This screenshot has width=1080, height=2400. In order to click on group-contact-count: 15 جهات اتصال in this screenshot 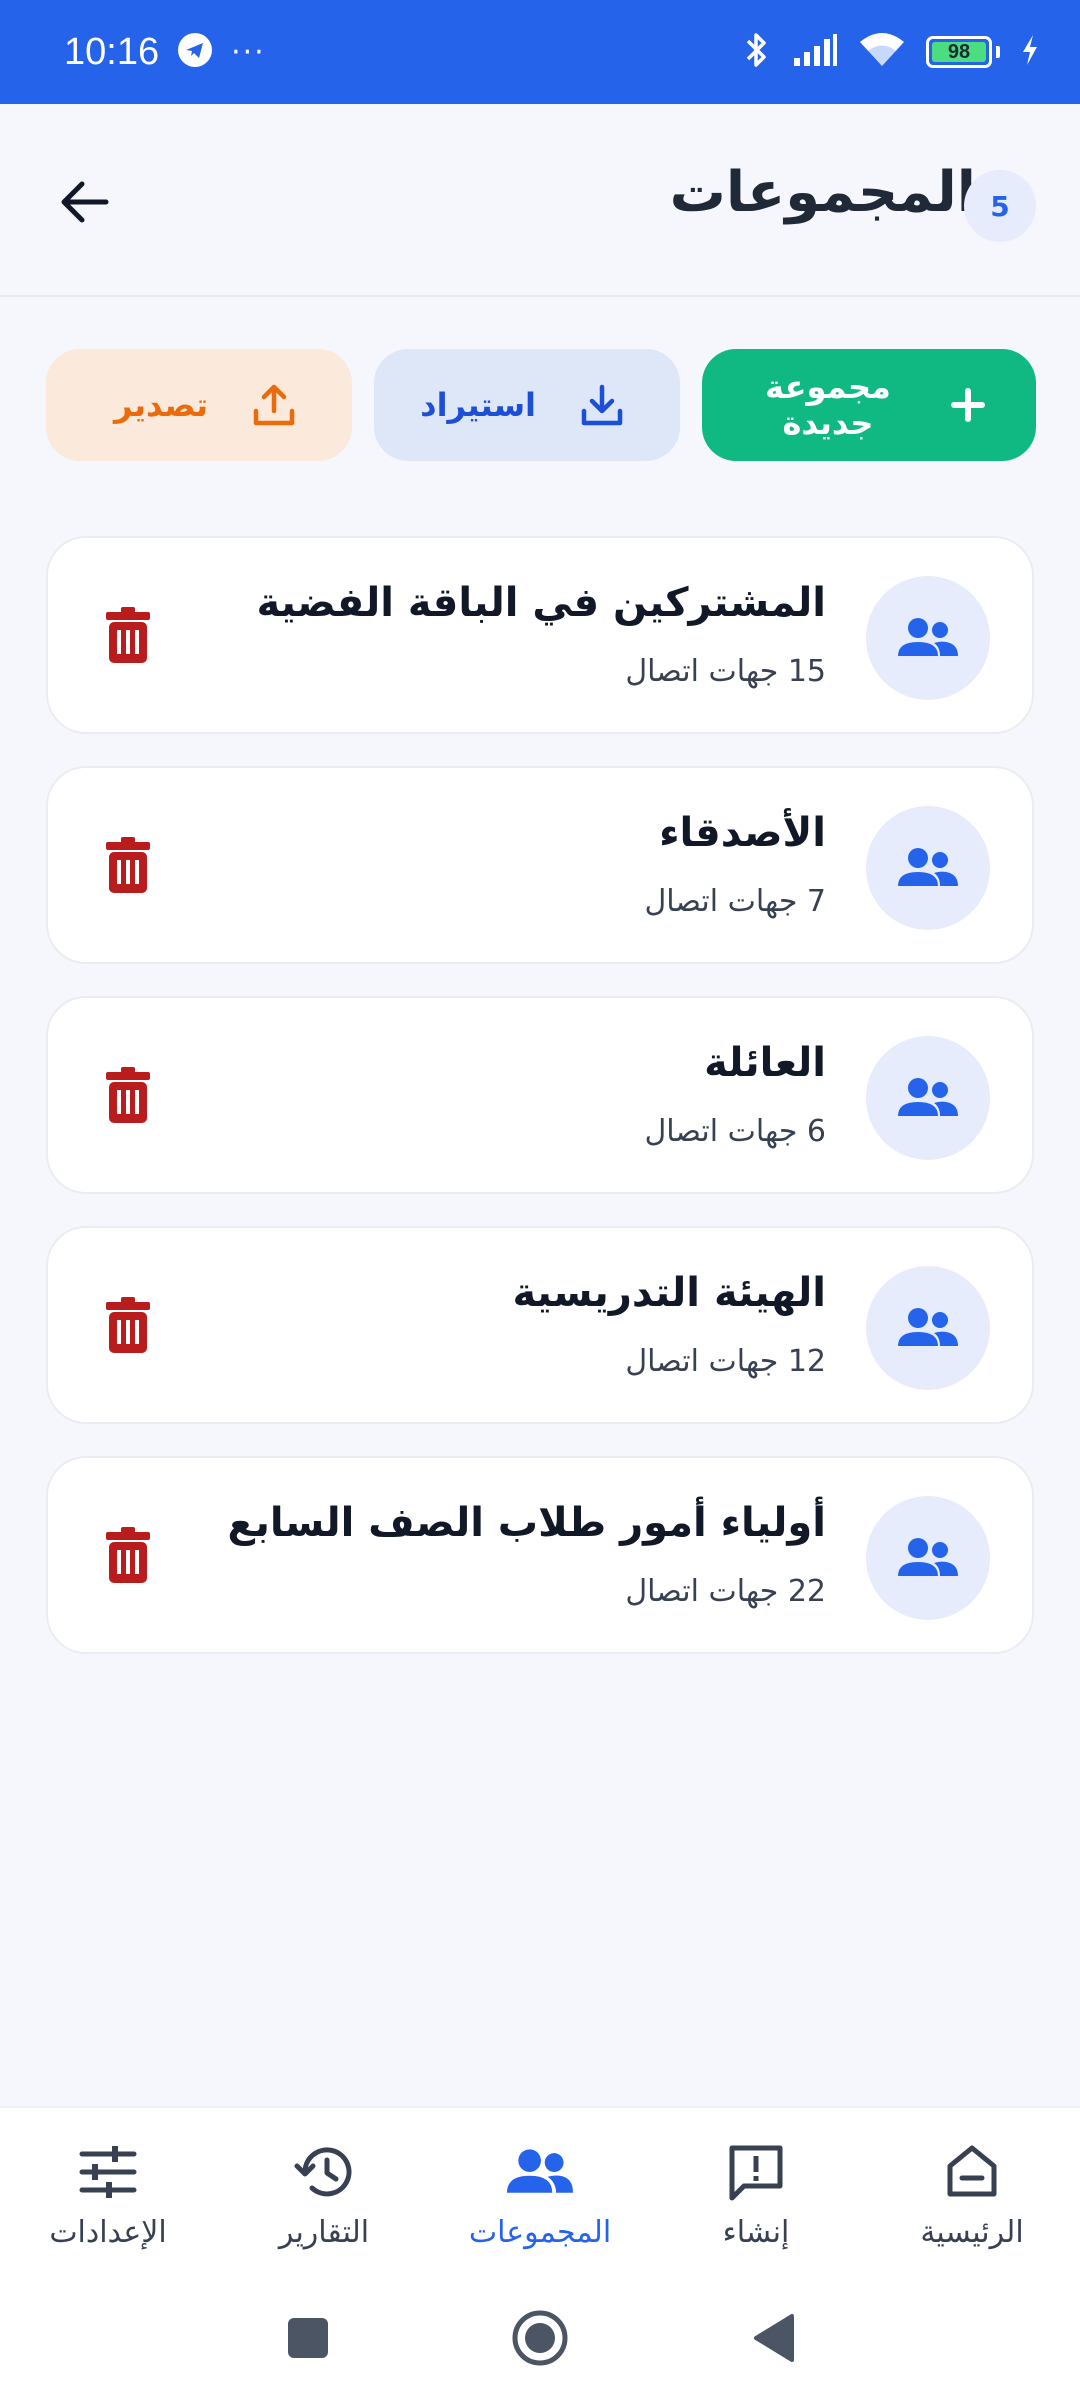, I will do `click(725, 671)`.